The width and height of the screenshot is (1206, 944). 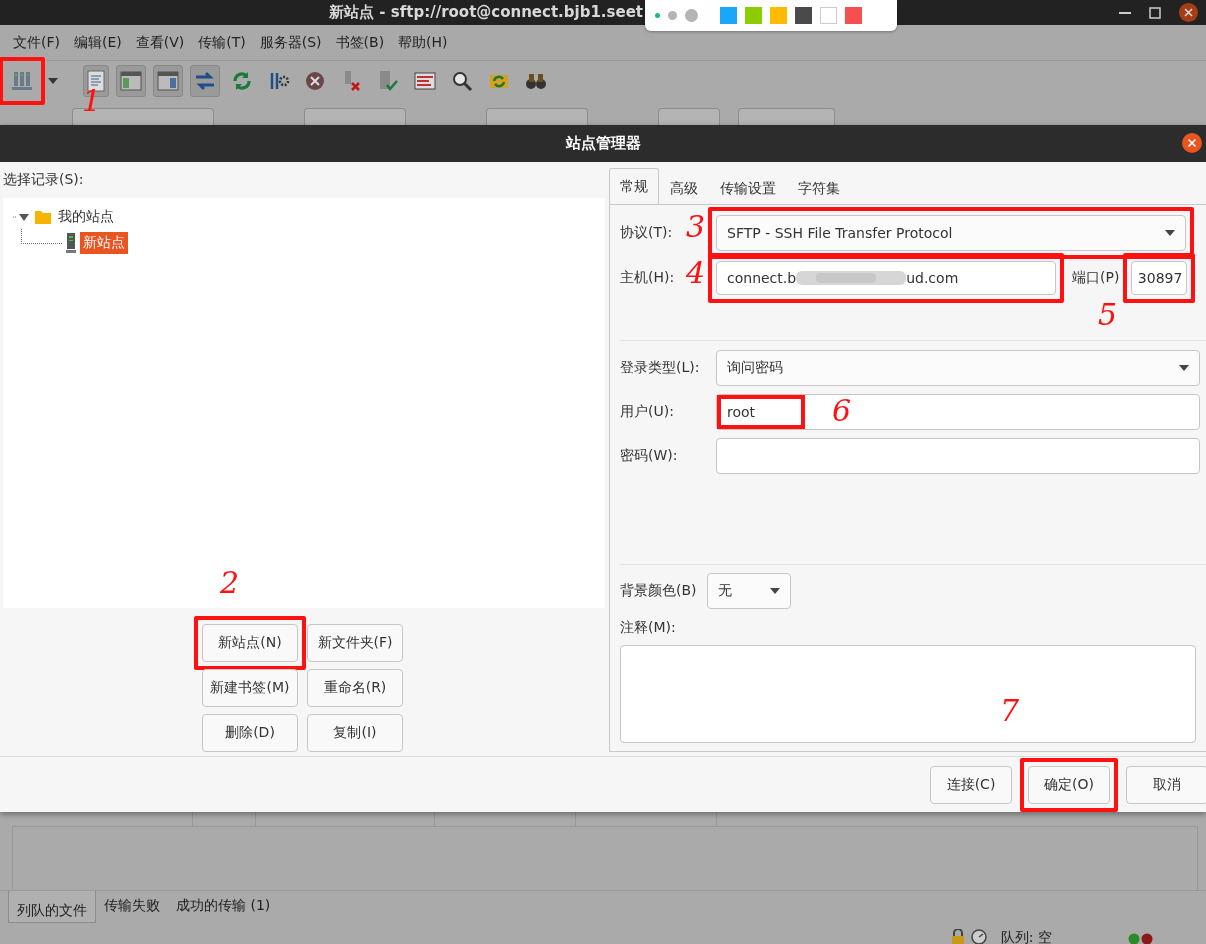 I want to click on annotation-number: 1, so click(x=92, y=101).